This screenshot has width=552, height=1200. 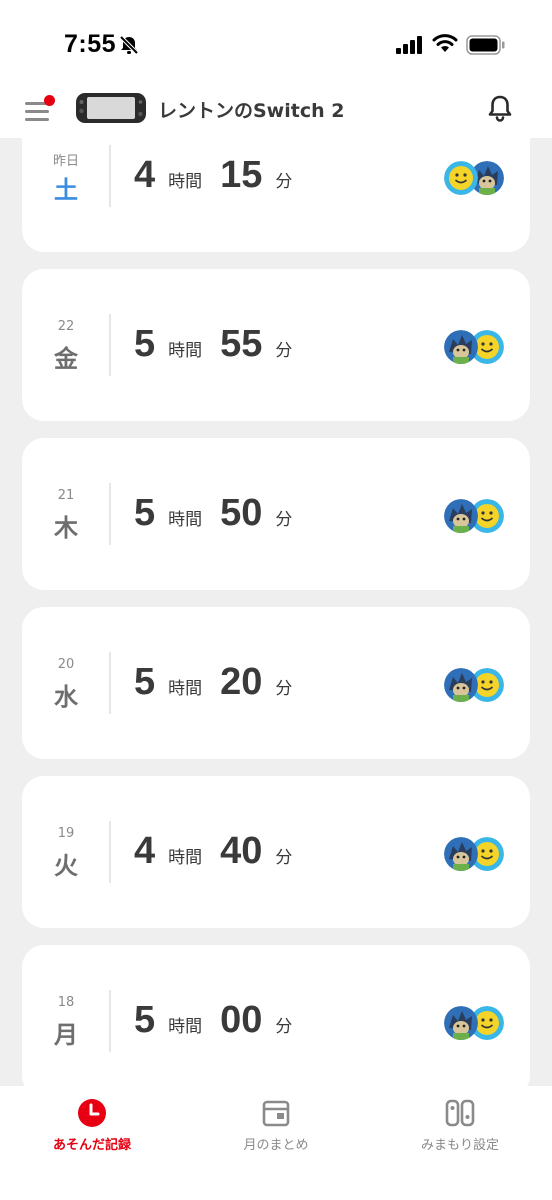 I want to click on smiley-avatar, so click(x=461, y=178).